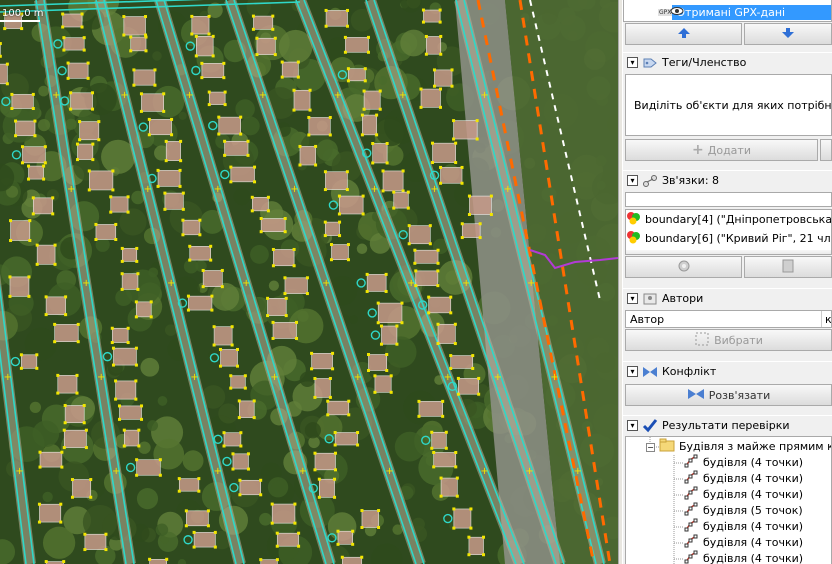 This screenshot has height=564, width=832. I want to click on conflict-panel-title: Конфлікт, so click(689, 371).